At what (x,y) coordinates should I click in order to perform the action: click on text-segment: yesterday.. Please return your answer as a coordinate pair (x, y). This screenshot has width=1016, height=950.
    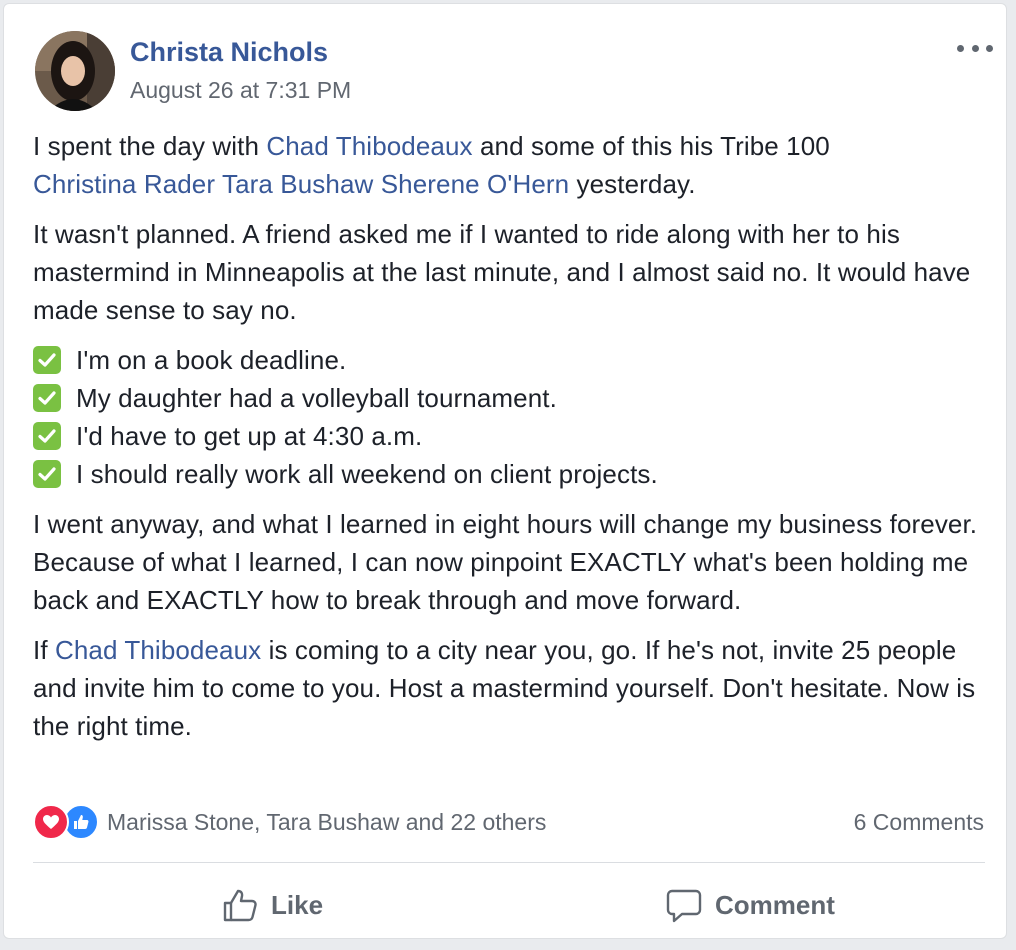
    Looking at the image, I should click on (632, 184).